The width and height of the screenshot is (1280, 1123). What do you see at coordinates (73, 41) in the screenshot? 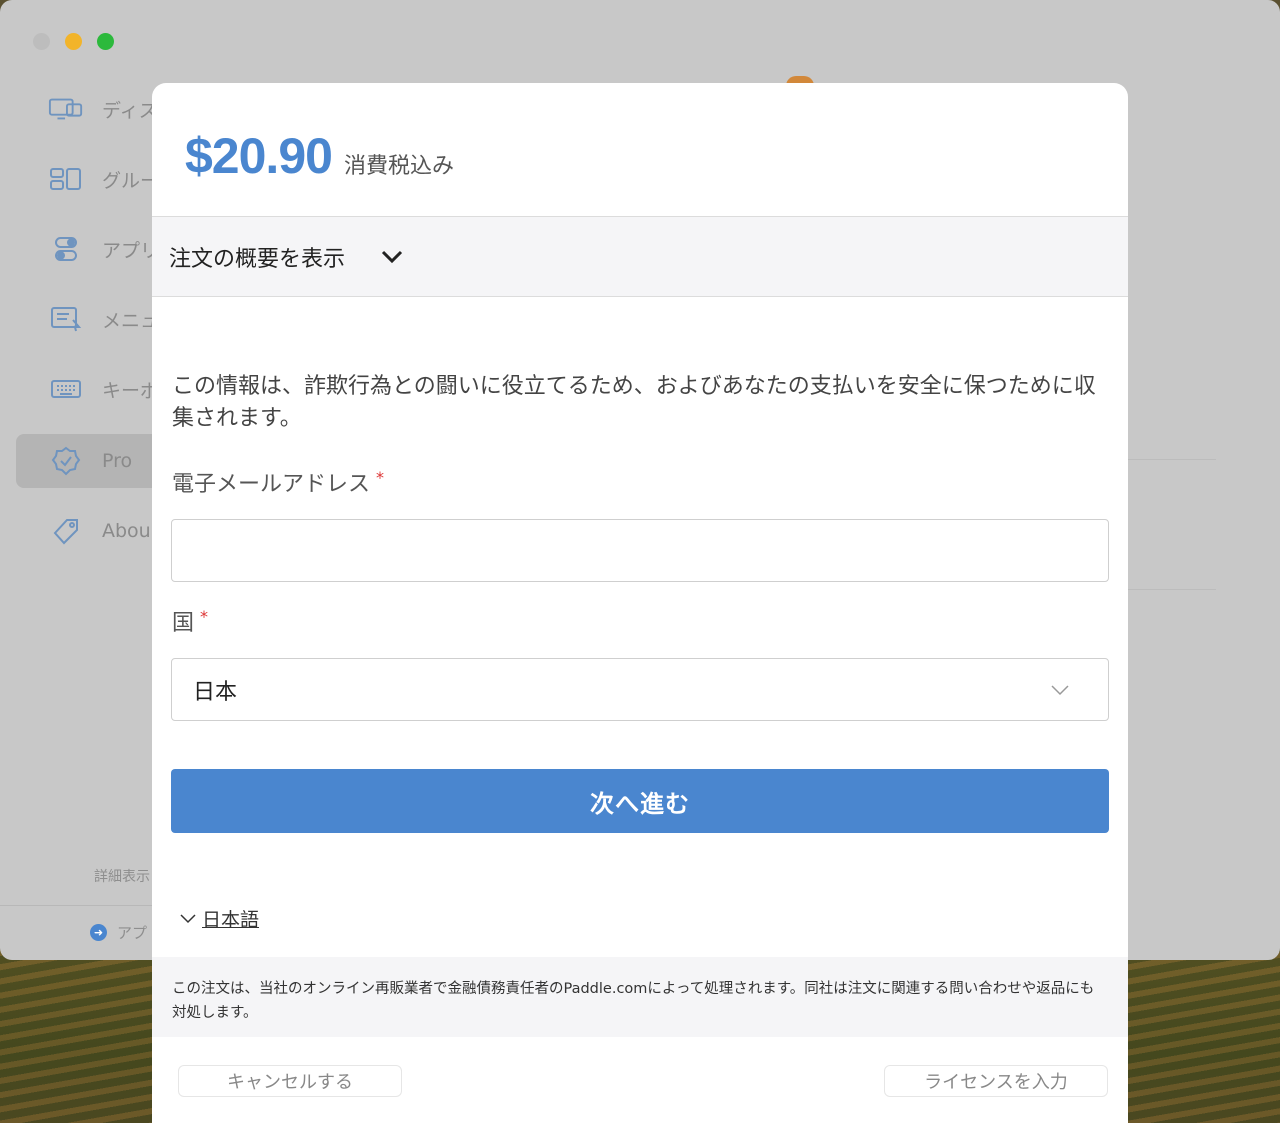
I see `window-minimize-button` at bounding box center [73, 41].